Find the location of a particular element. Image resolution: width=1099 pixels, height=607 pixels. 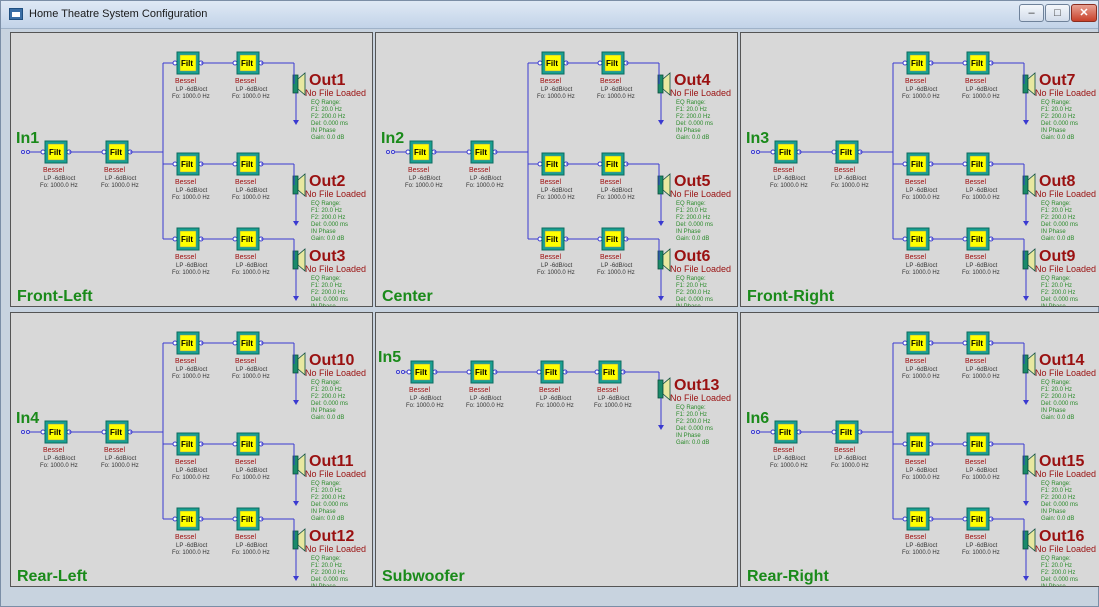

title-bar: Home Theatre System Configuration – □ ✕ is located at coordinates (549, 15).